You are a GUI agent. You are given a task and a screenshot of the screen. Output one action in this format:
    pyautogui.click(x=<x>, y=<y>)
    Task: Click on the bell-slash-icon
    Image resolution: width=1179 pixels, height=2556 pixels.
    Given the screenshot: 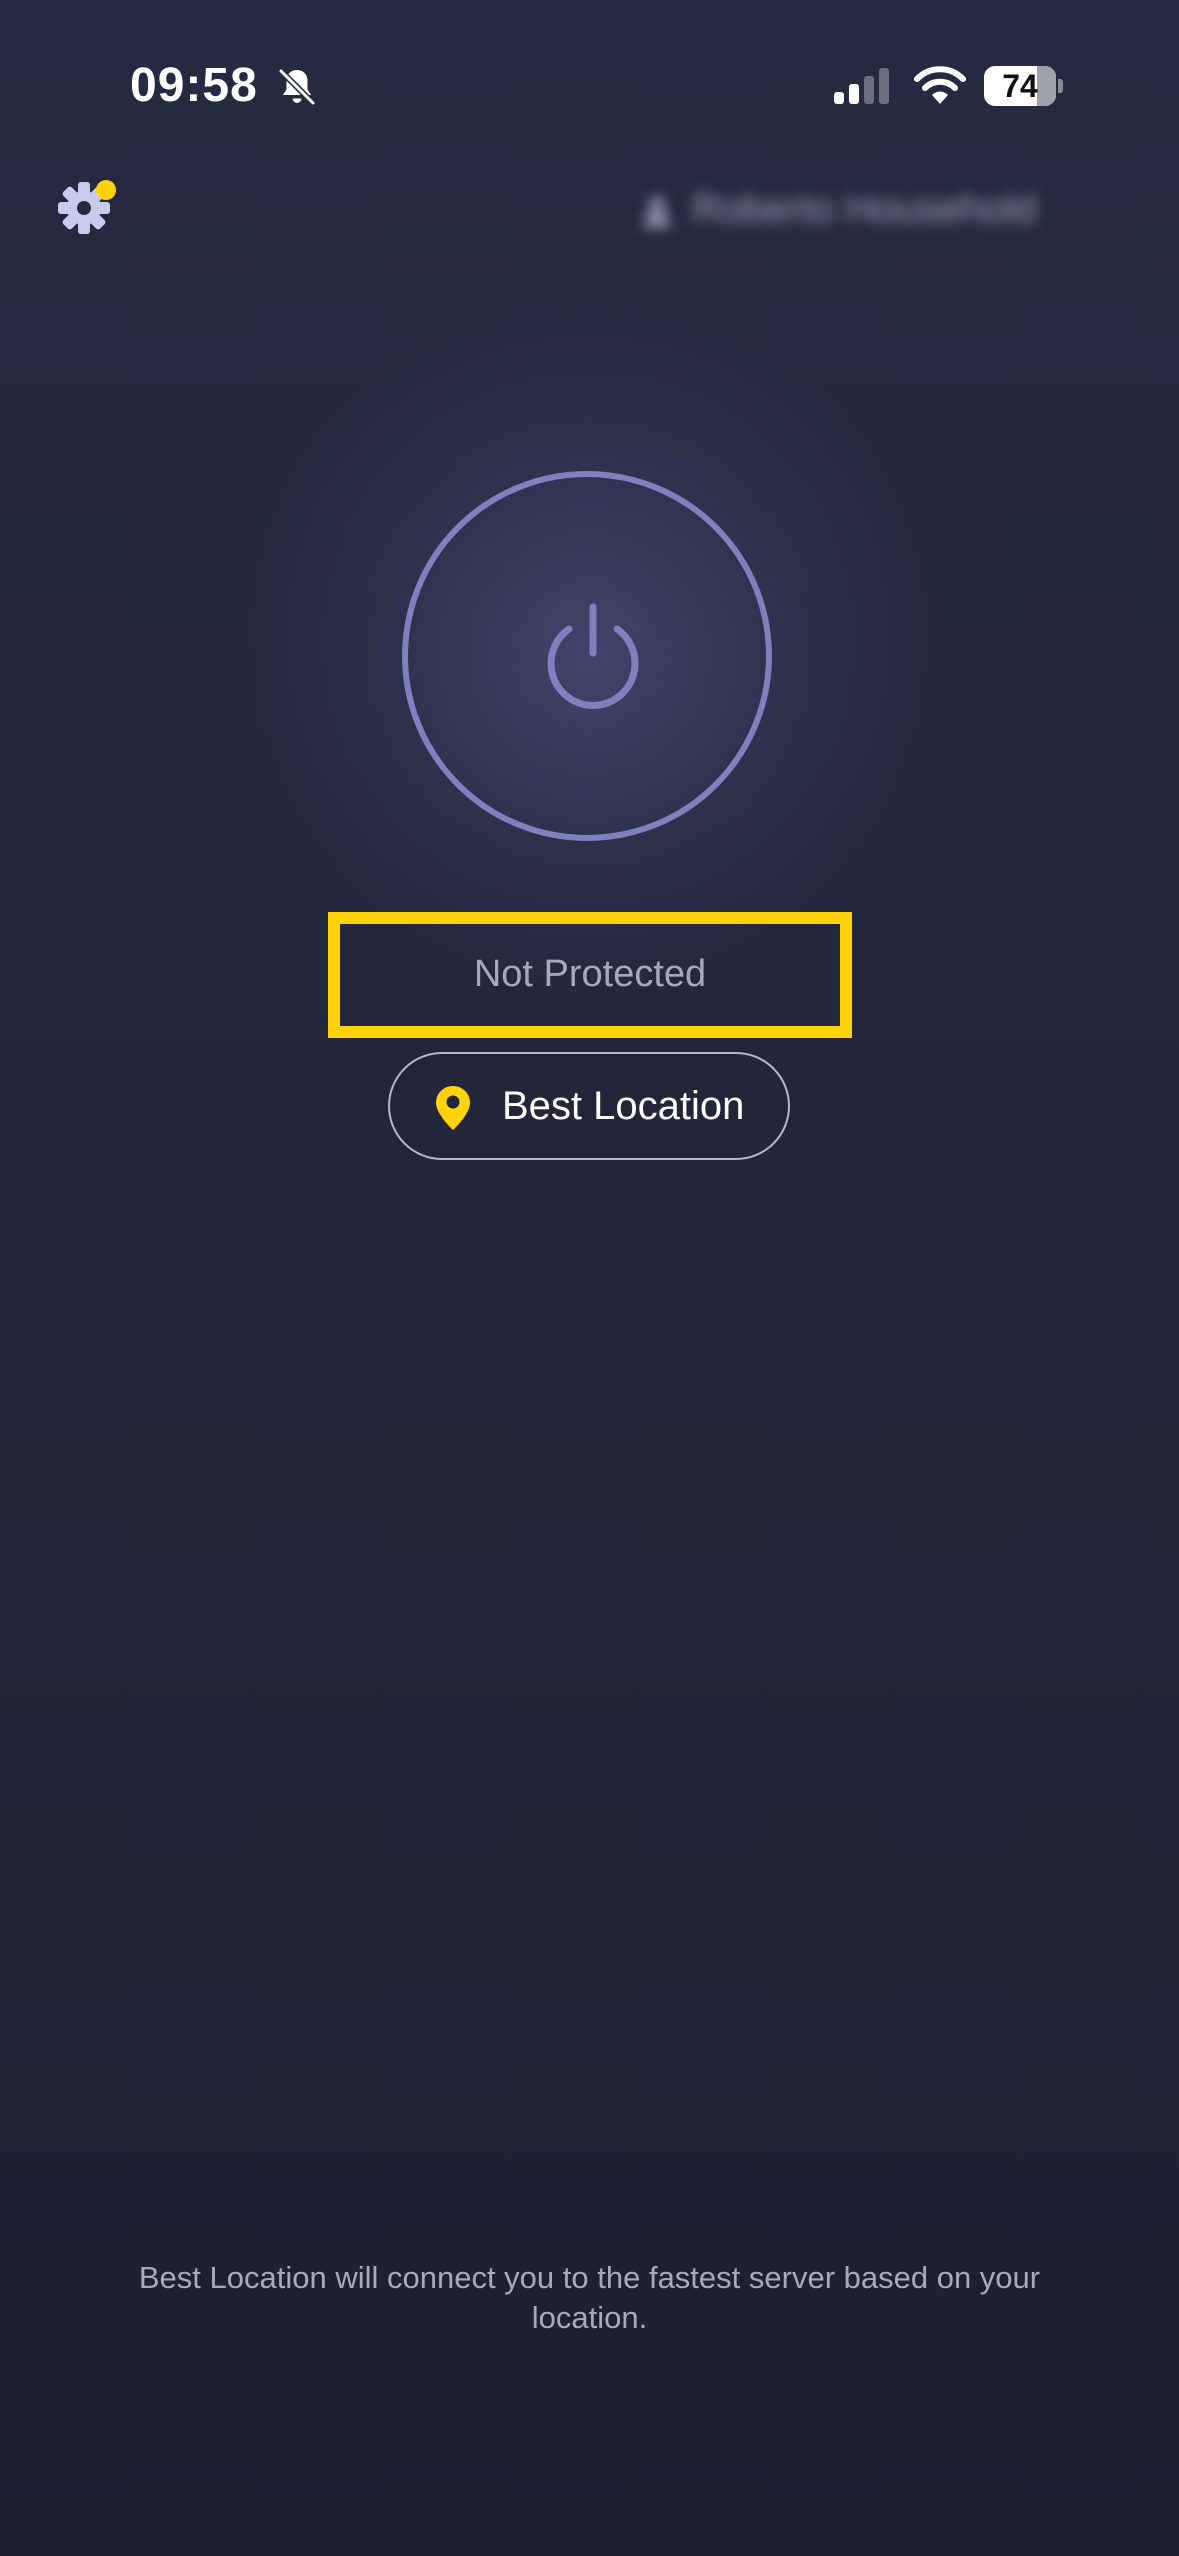 What is the action you would take?
    pyautogui.click(x=297, y=87)
    